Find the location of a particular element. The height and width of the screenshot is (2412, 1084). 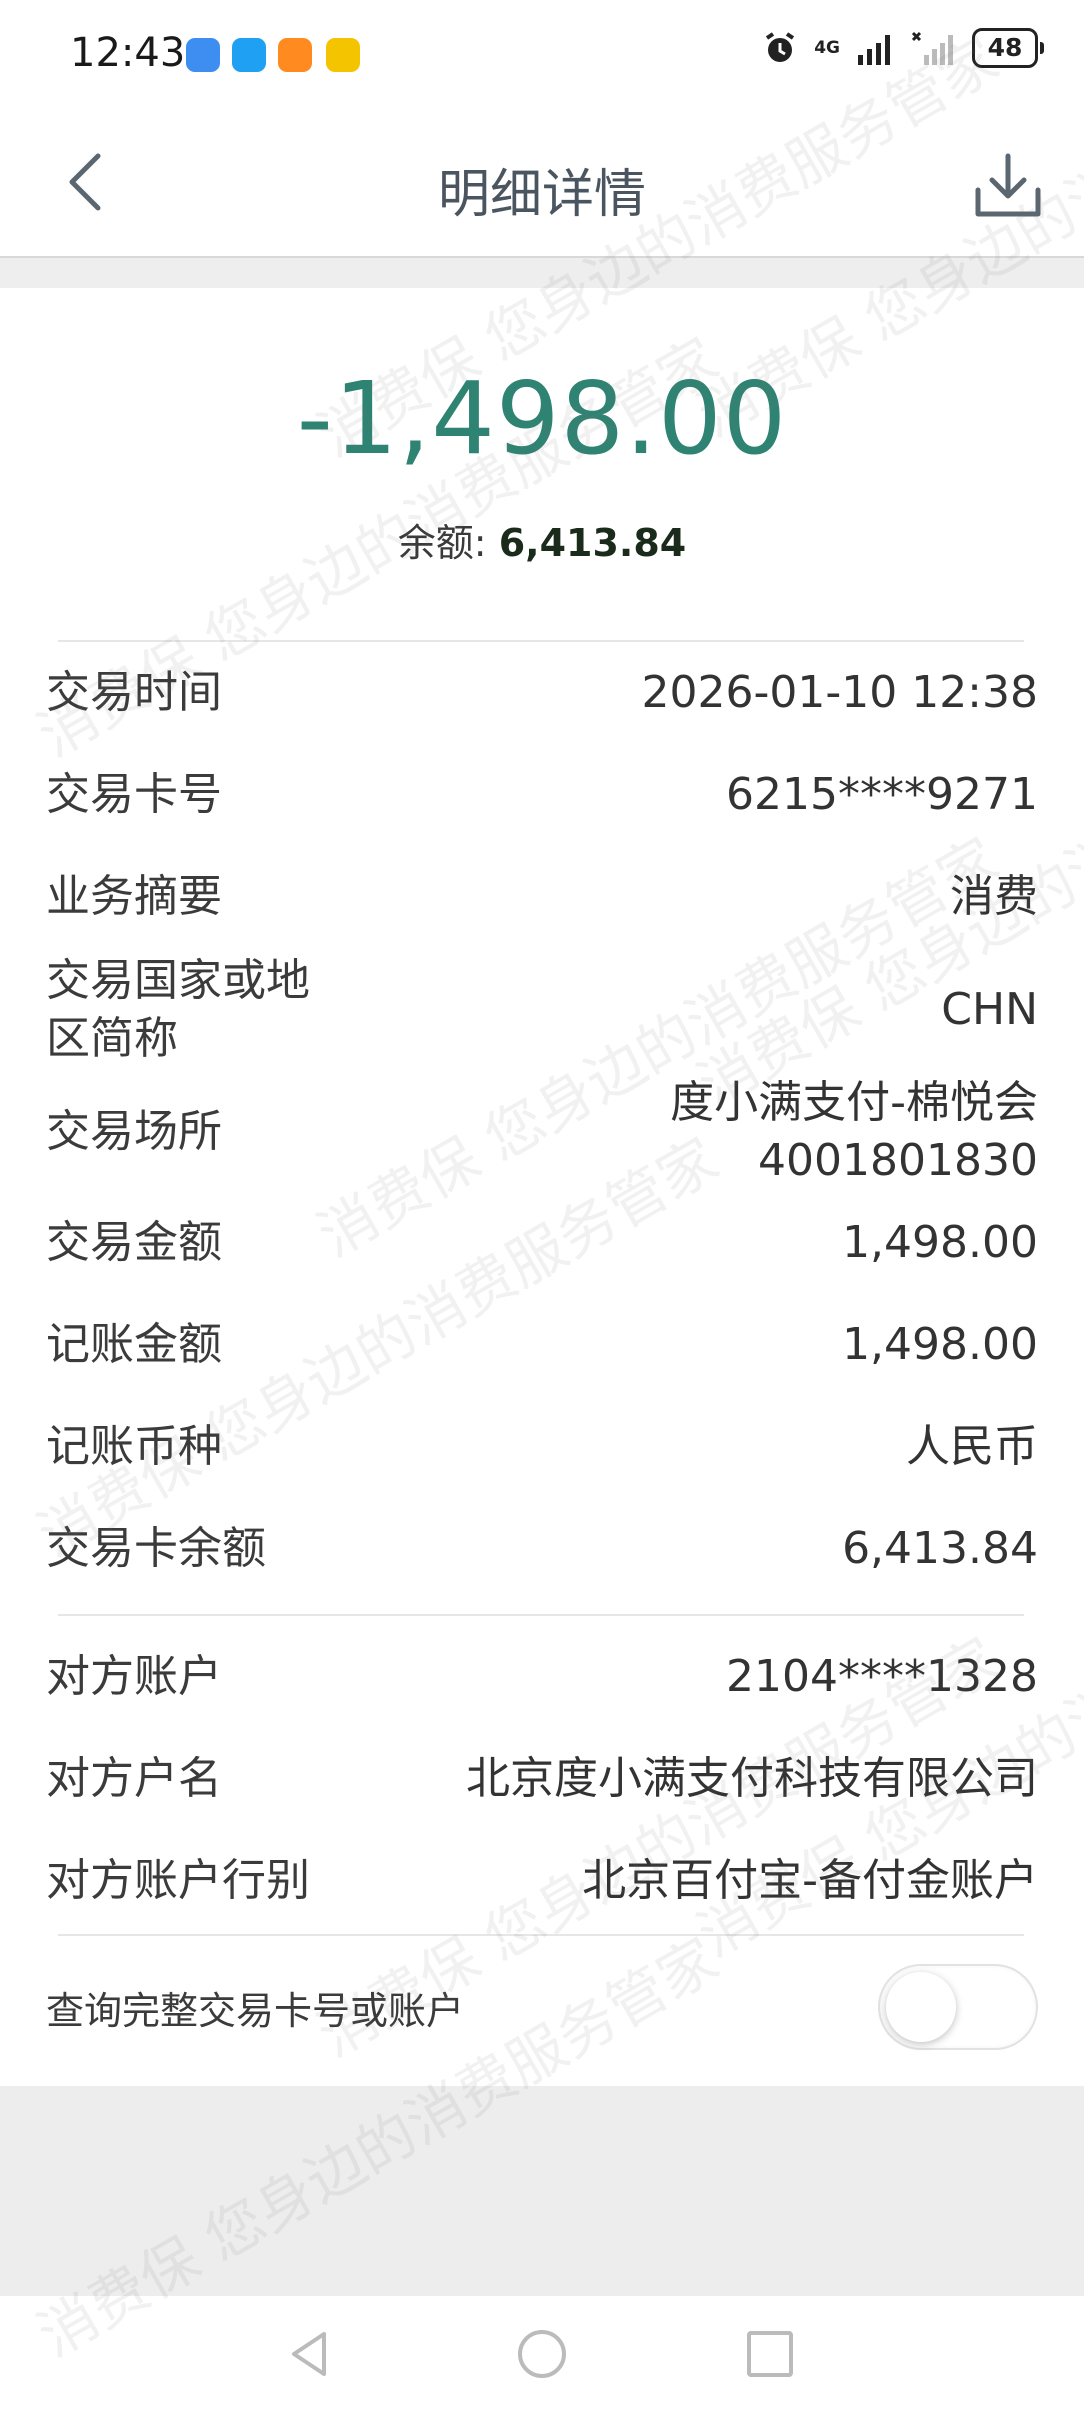

detail-value: 2104****1328 is located at coordinates (882, 1676).